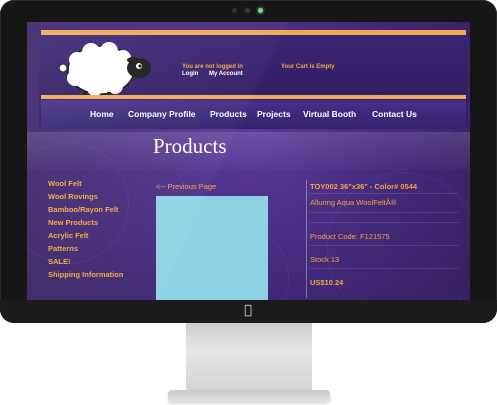 Image resolution: width=497 pixels, height=405 pixels. I want to click on sidebar-item-sale: SALE!, so click(59, 261).